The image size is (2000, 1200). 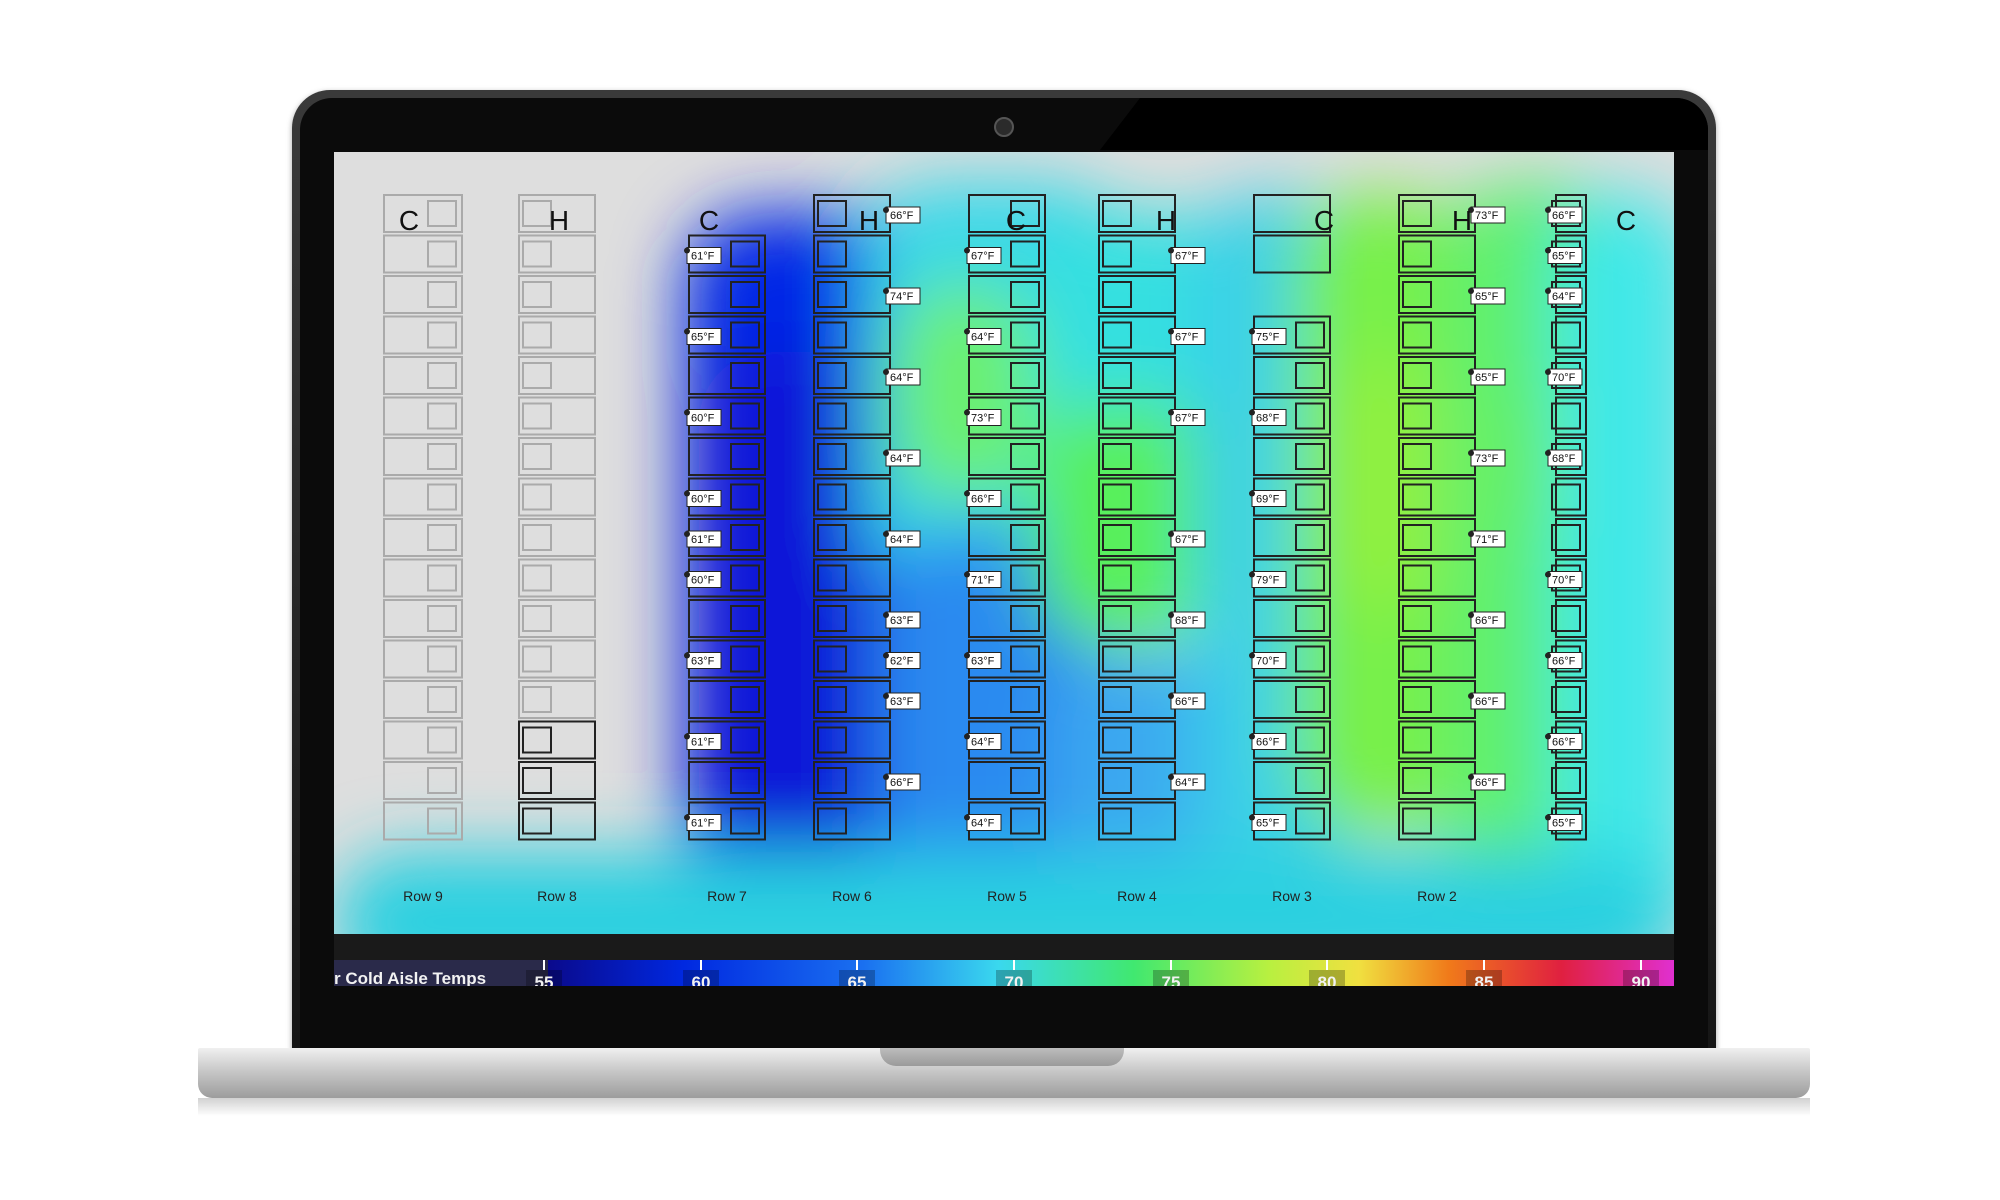 I want to click on rack-row, so click(x=557, y=517).